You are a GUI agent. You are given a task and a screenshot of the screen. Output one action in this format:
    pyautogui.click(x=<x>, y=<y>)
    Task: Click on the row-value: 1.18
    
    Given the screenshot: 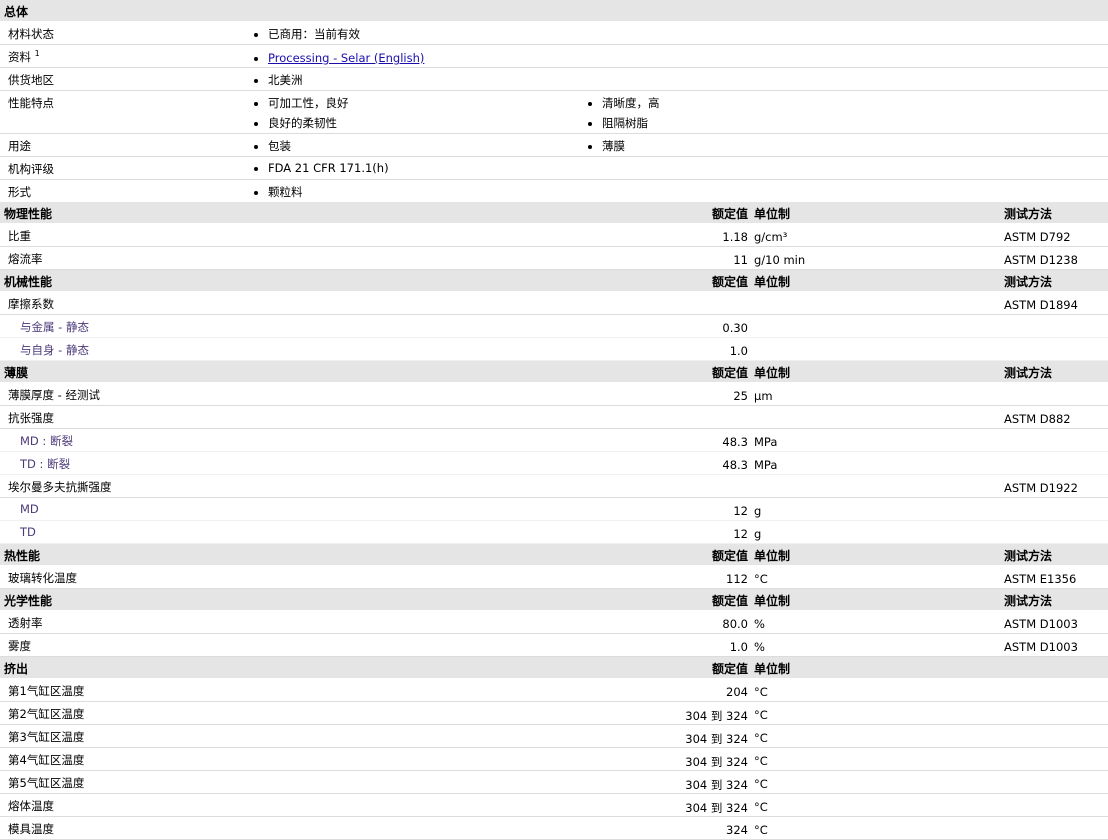 What is the action you would take?
    pyautogui.click(x=735, y=237)
    